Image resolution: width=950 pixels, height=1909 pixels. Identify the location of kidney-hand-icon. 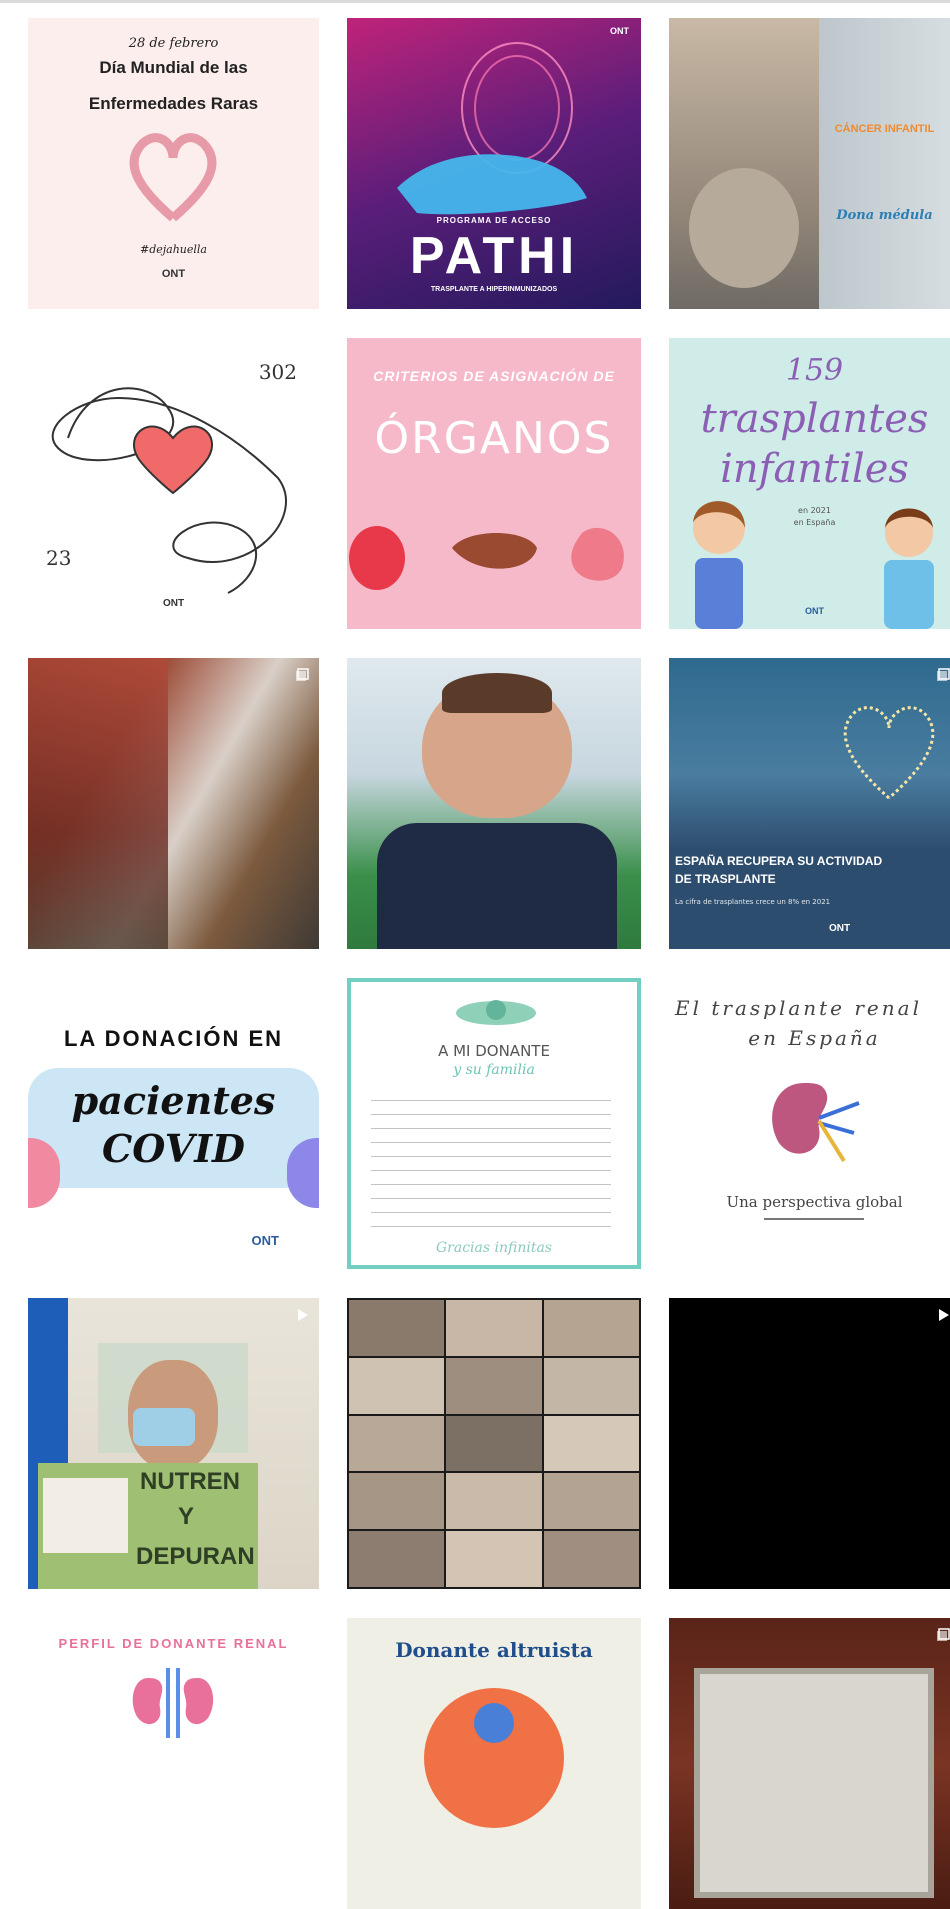
(492, 128).